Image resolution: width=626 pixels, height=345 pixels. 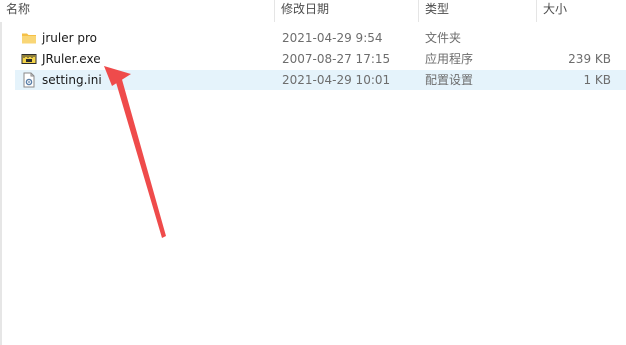 What do you see at coordinates (332, 38) in the screenshot?
I see `file-date: 2021-04-29 9:54` at bounding box center [332, 38].